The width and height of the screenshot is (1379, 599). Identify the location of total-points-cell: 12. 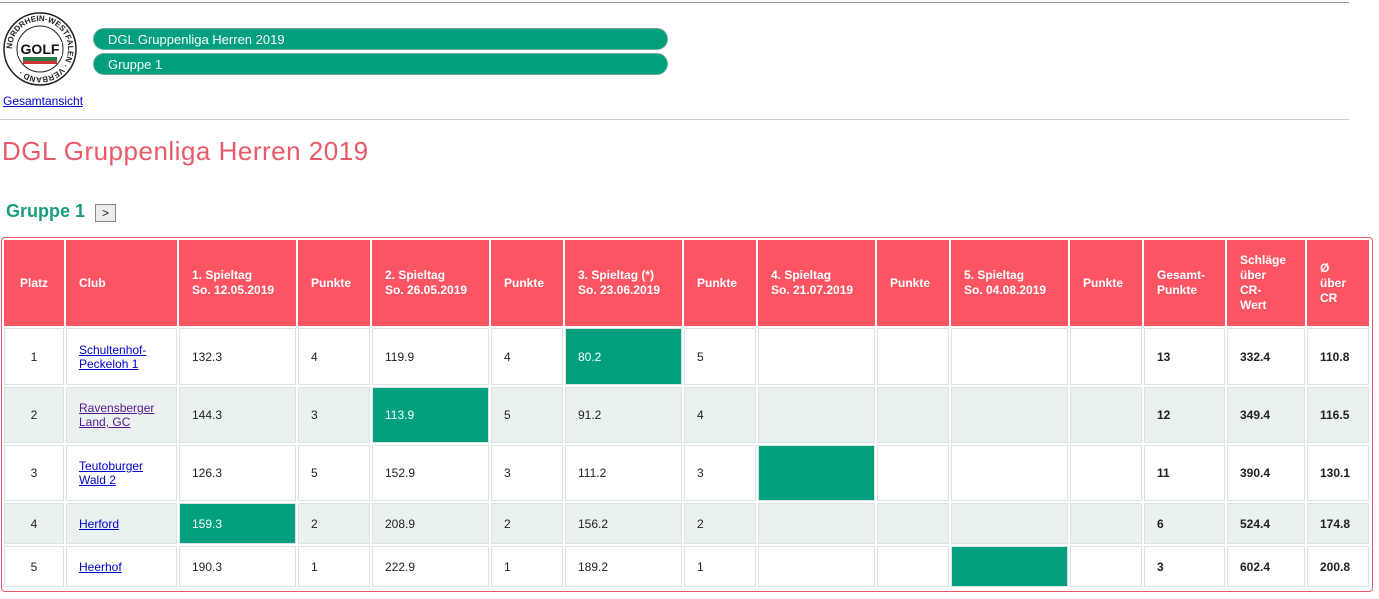
(1184, 415).